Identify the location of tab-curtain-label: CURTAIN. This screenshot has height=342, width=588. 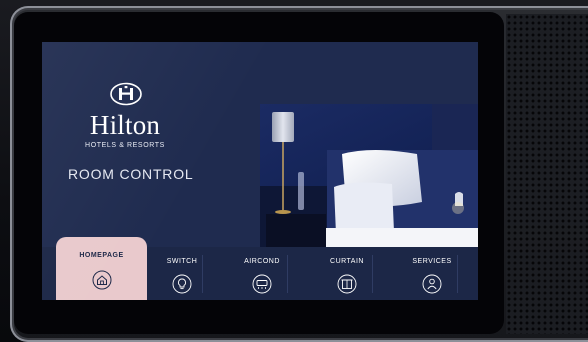
(347, 261).